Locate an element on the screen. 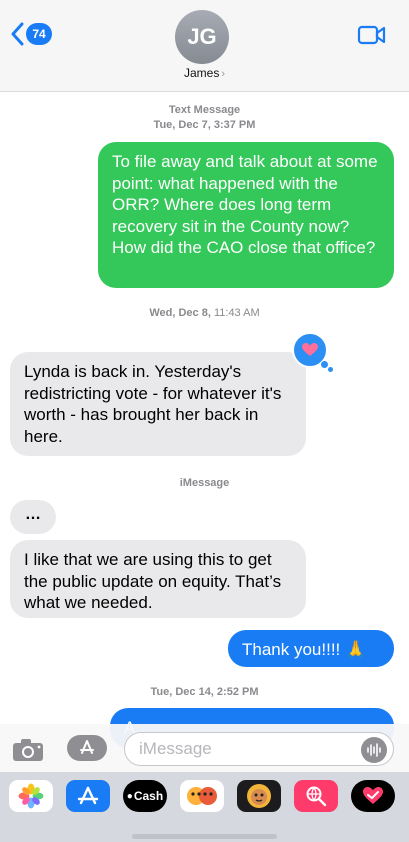 This screenshot has width=409, height=842. back-button: 74 is located at coordinates (31, 34).